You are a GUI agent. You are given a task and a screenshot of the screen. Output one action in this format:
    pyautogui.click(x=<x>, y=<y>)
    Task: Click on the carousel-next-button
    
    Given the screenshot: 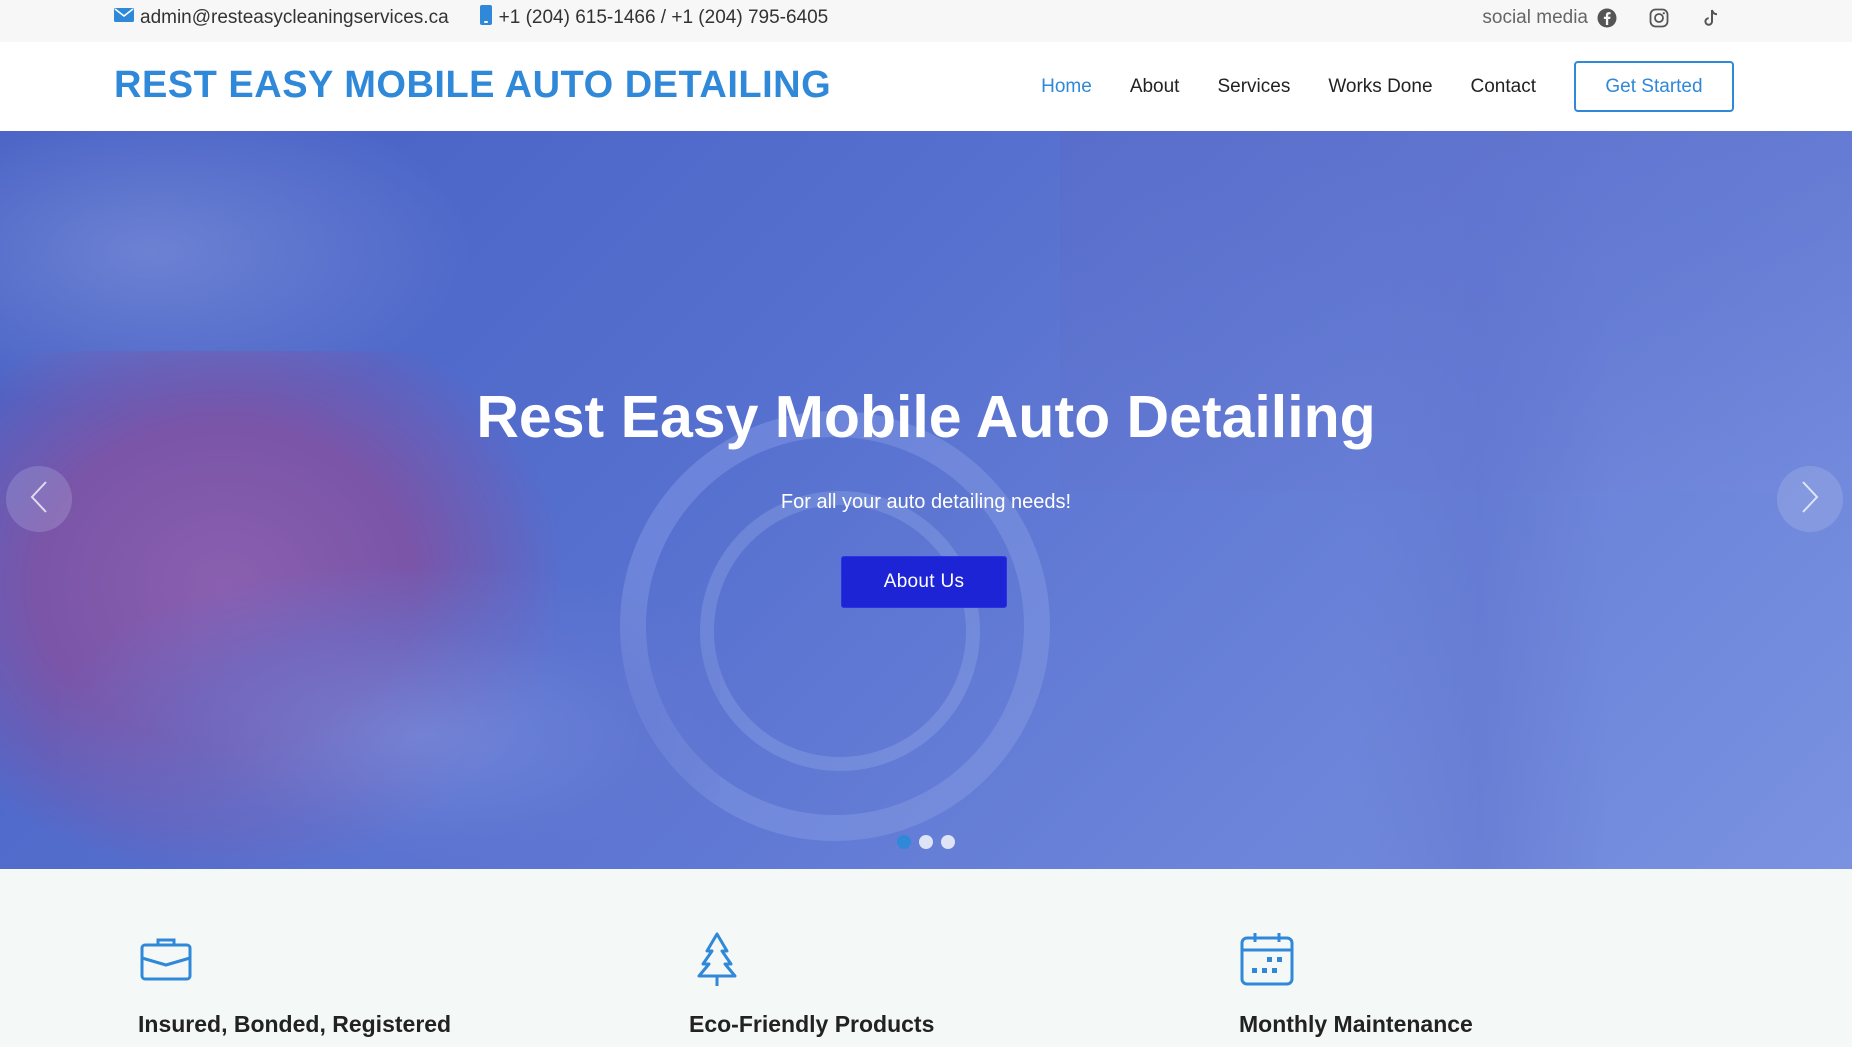 What is the action you would take?
    pyautogui.click(x=1810, y=499)
    